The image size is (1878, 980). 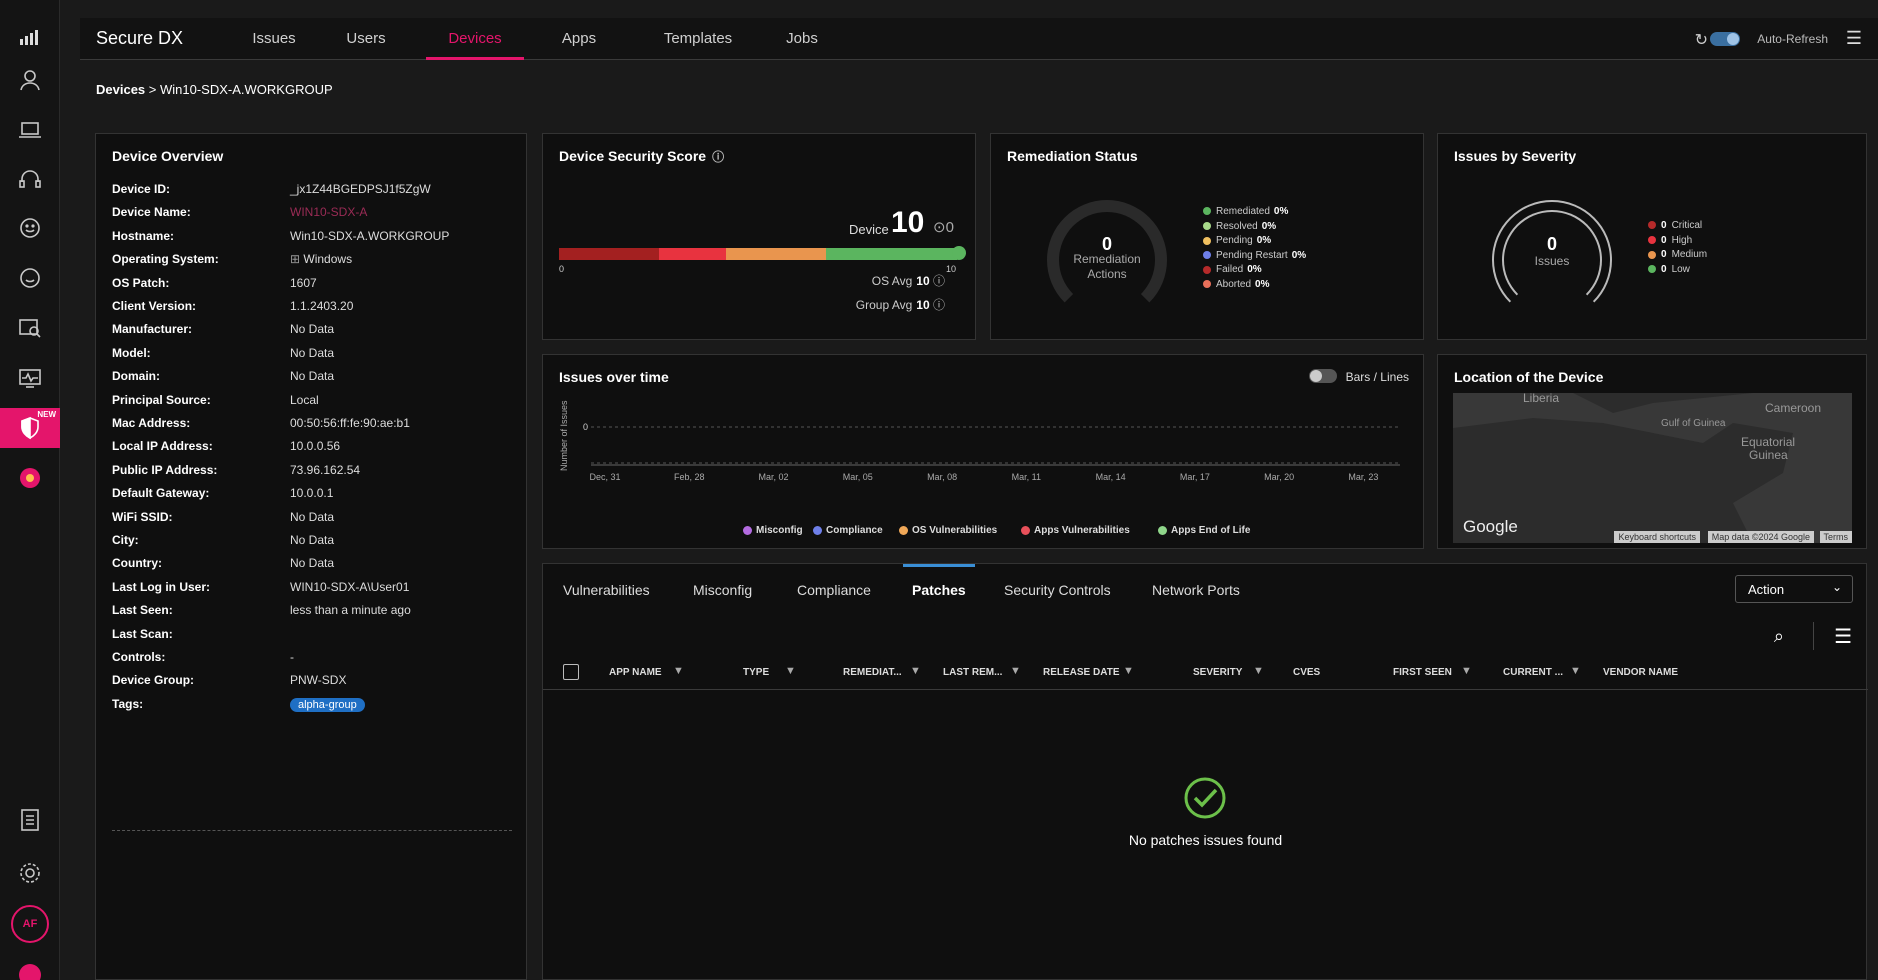 What do you see at coordinates (948, 530) in the screenshot?
I see `chart-legend-item: OS Vulnerabilities` at bounding box center [948, 530].